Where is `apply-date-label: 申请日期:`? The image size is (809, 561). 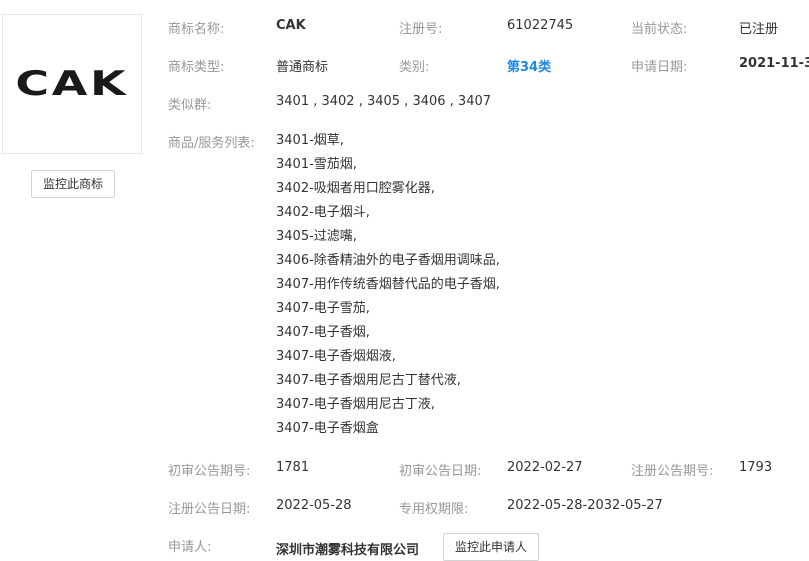 apply-date-label: 申请日期: is located at coordinates (659, 67).